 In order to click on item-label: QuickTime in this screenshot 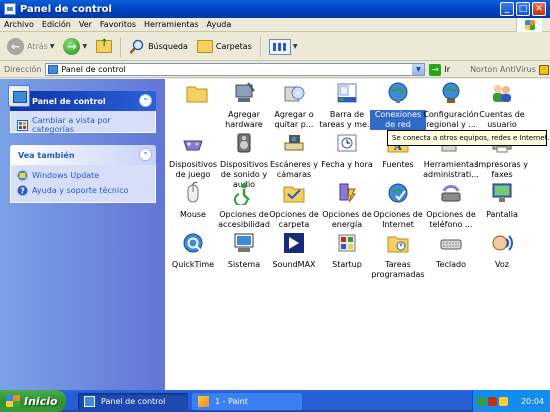, I will do `click(193, 264)`.